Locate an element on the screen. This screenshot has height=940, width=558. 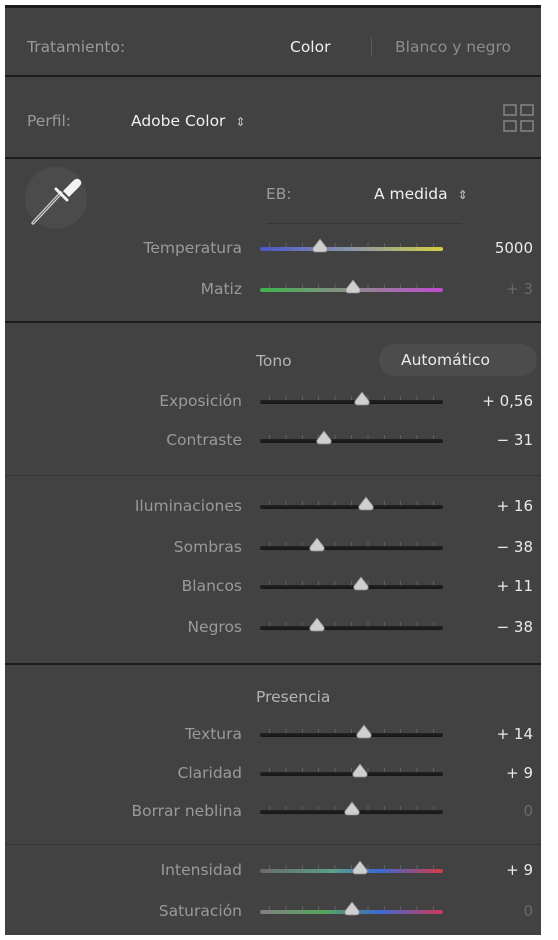
slider-track-sombras is located at coordinates (351, 548).